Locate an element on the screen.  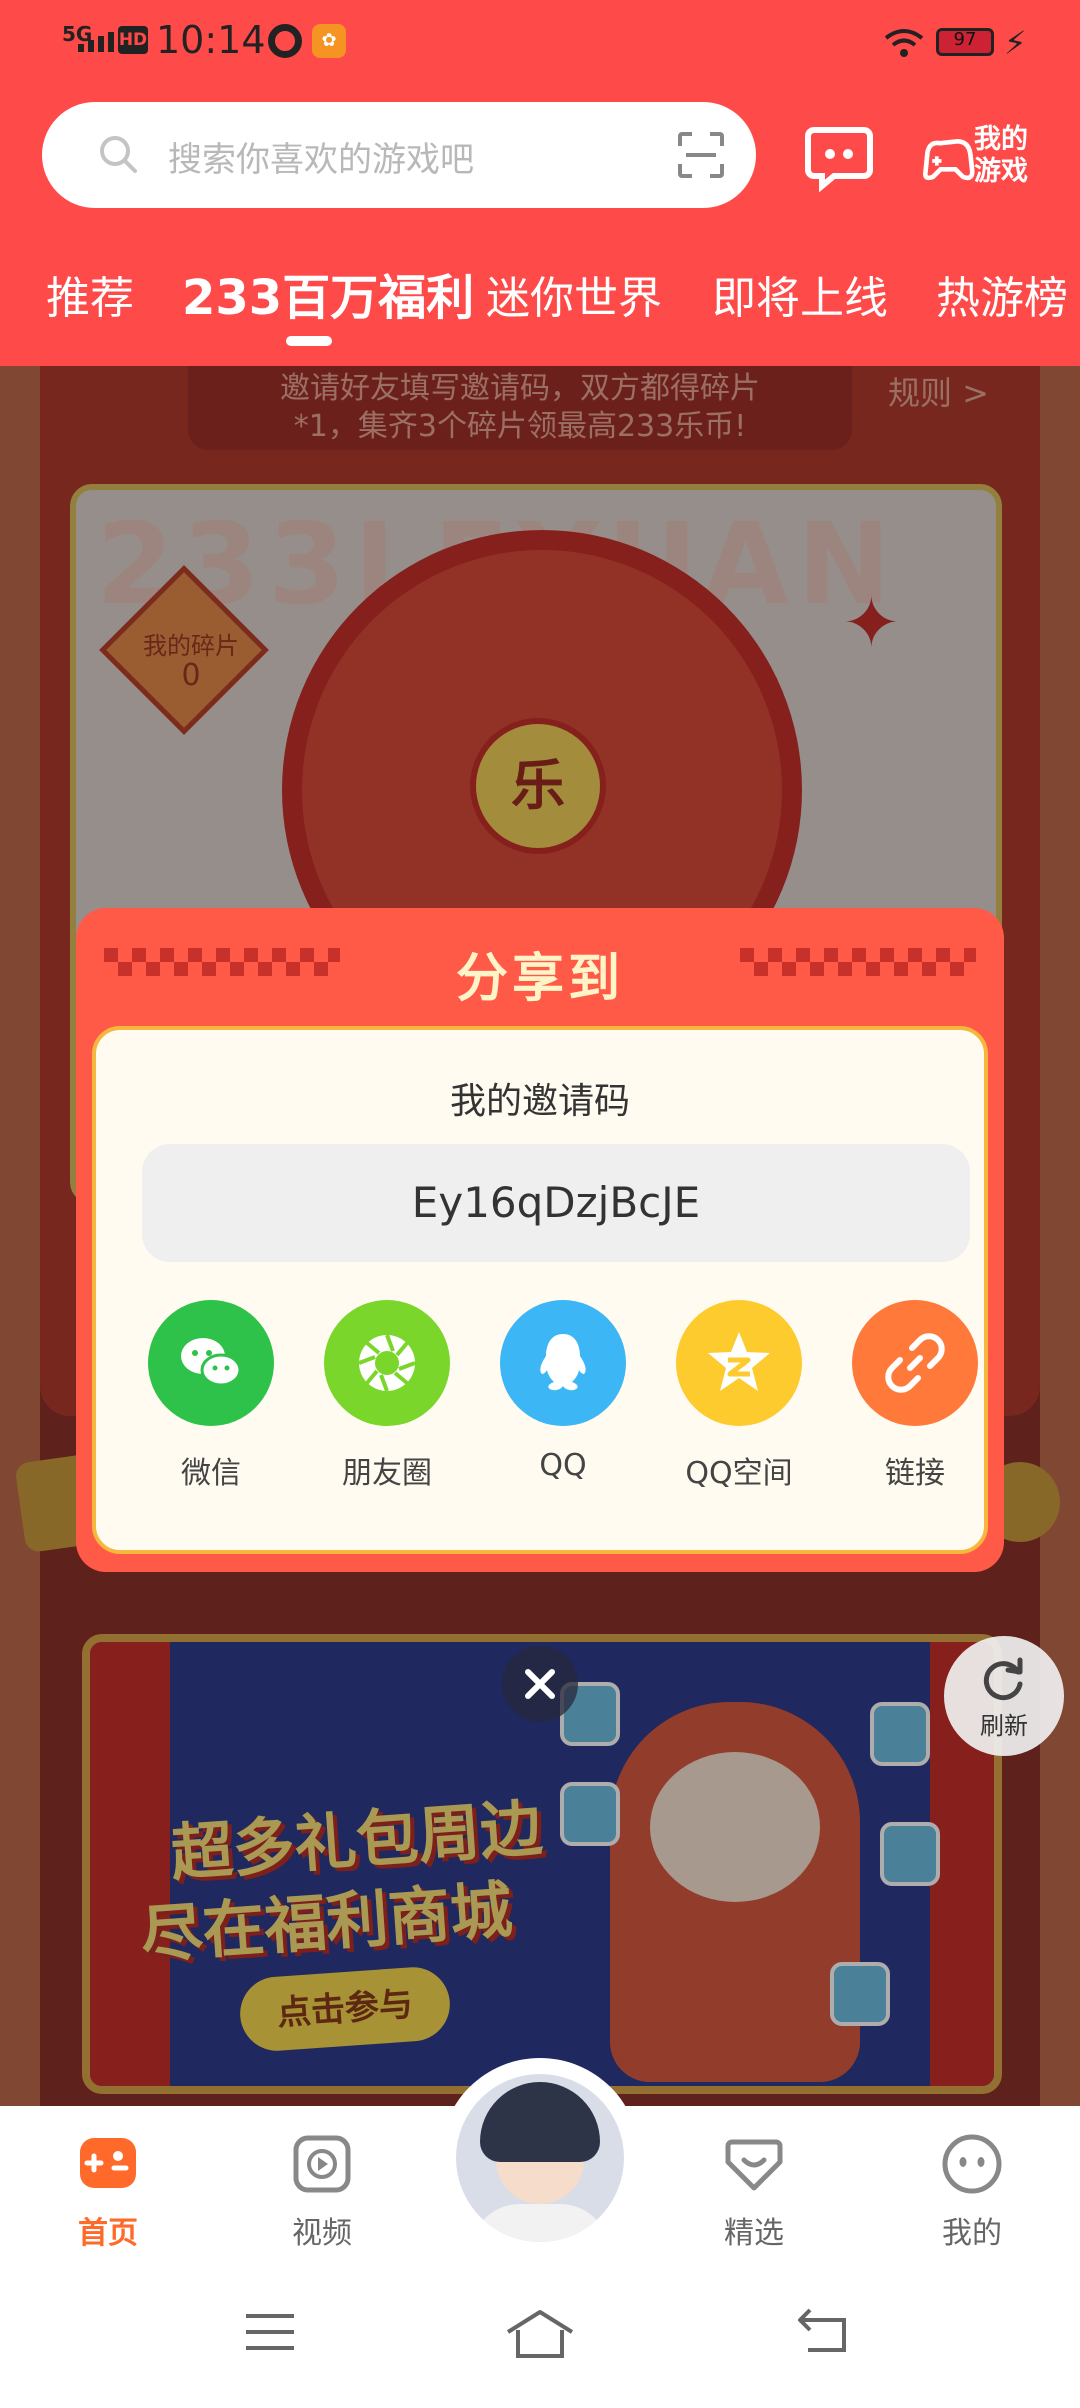
avatar-hair is located at coordinates (540, 2122).